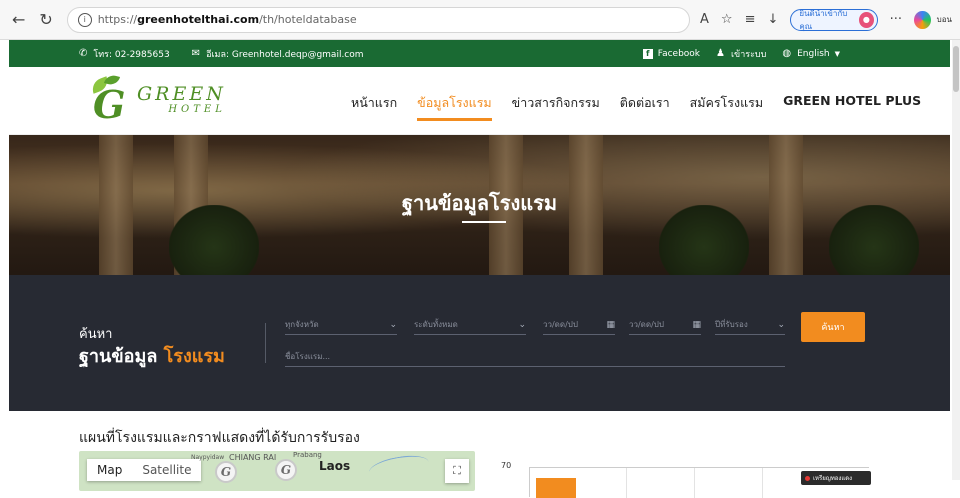  What do you see at coordinates (181, 99) in the screenshot?
I see `logo-wordmark: GREEN HOTEL` at bounding box center [181, 99].